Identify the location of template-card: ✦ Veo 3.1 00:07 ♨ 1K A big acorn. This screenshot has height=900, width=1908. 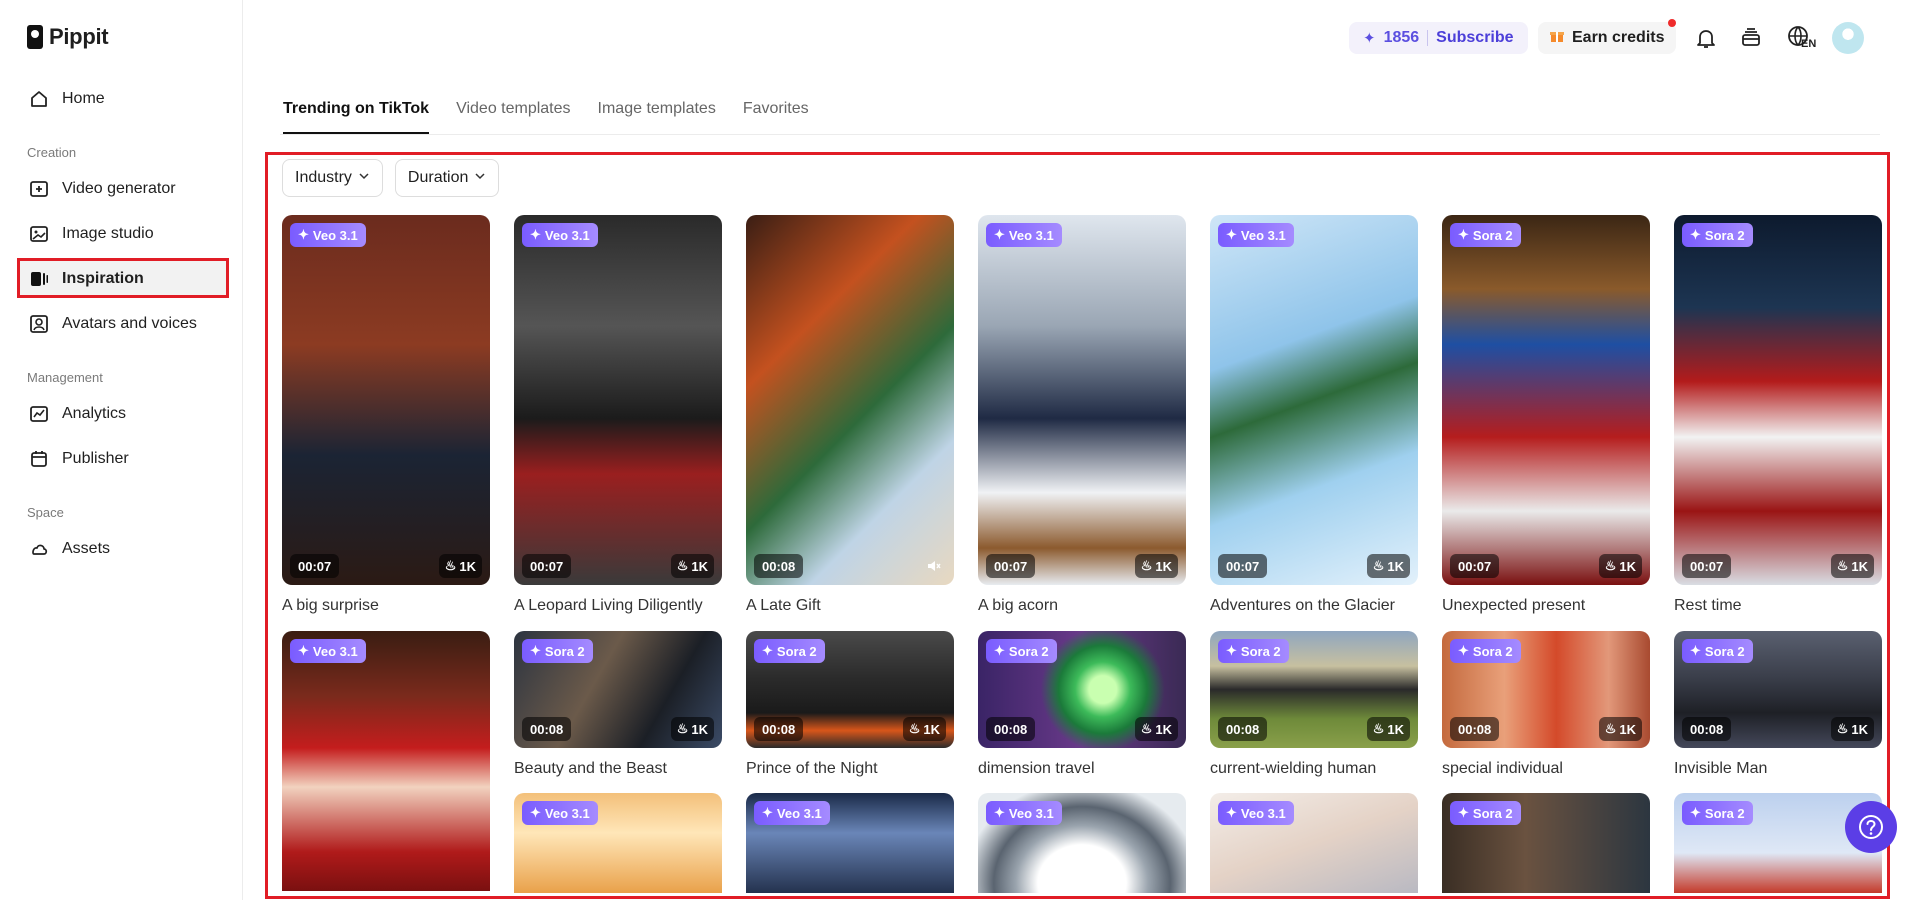
(1082, 415).